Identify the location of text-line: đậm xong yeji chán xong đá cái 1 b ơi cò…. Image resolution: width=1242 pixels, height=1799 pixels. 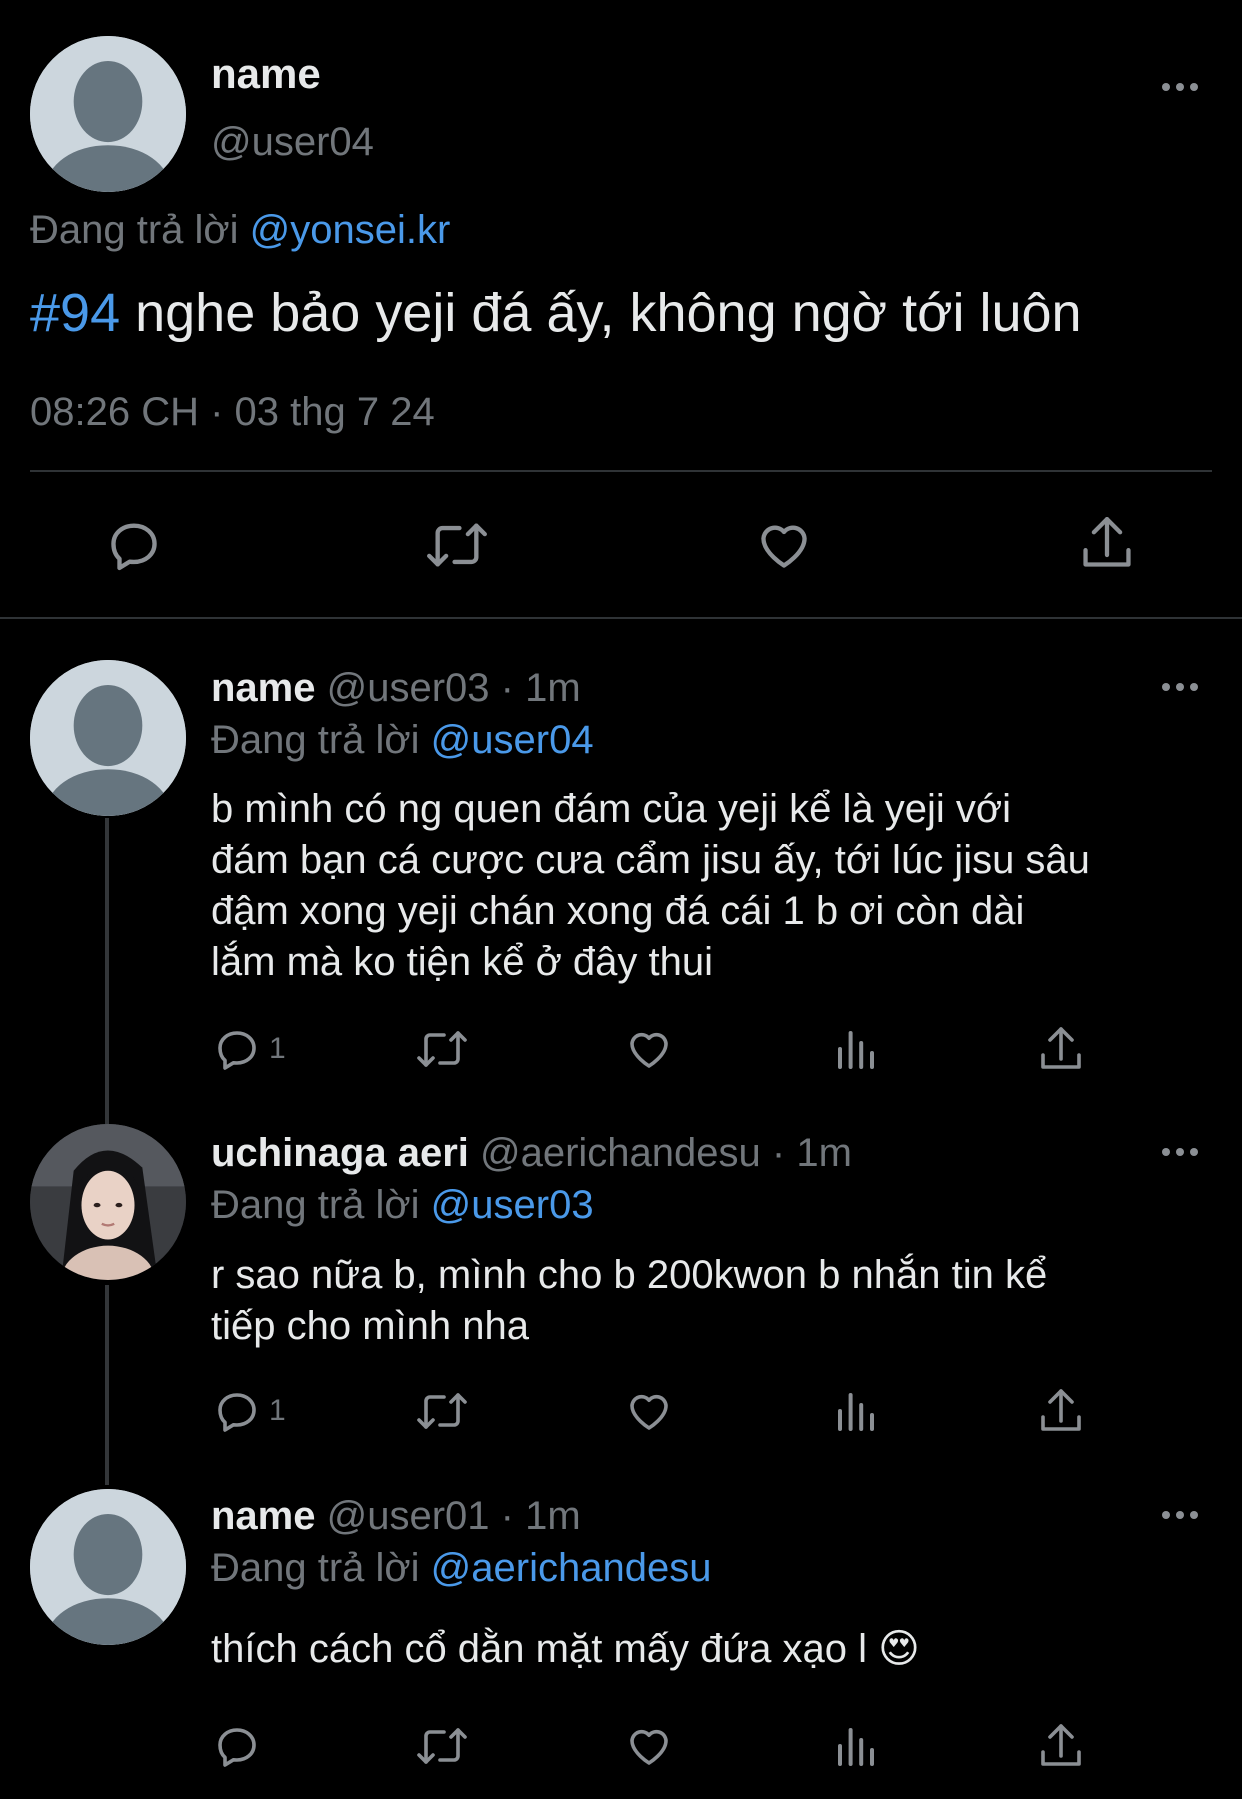
(618, 911).